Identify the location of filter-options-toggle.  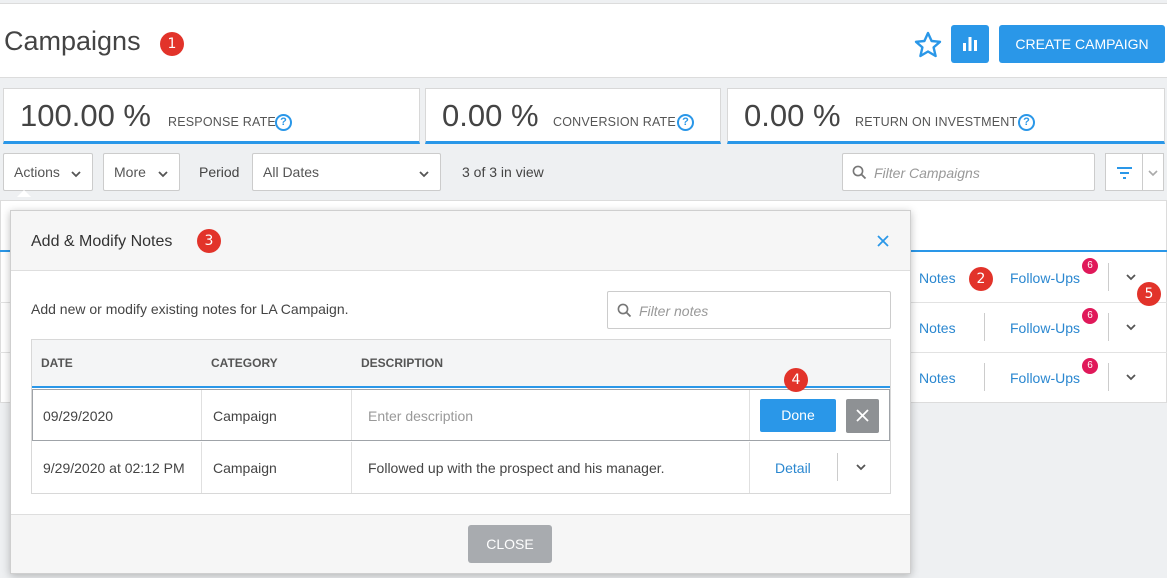
(1153, 172).